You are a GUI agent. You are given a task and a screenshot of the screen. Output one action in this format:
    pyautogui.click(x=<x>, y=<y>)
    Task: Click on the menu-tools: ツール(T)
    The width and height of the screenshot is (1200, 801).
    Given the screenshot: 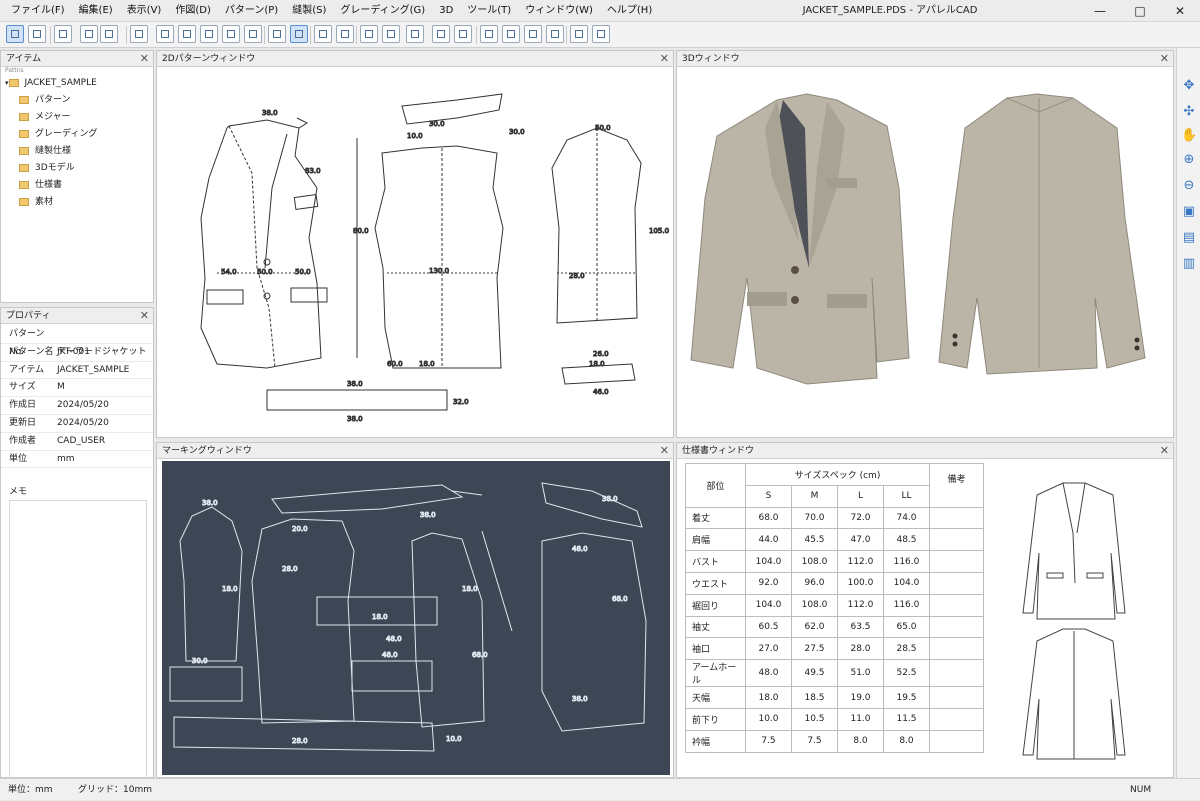 What is the action you would take?
    pyautogui.click(x=489, y=11)
    